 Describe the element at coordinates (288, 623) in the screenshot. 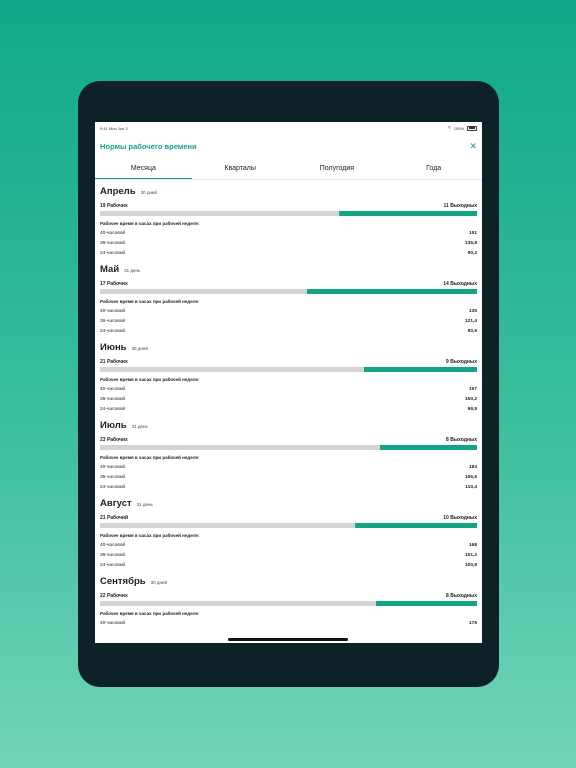

I see `hours-row: 40-часовой 176` at that location.